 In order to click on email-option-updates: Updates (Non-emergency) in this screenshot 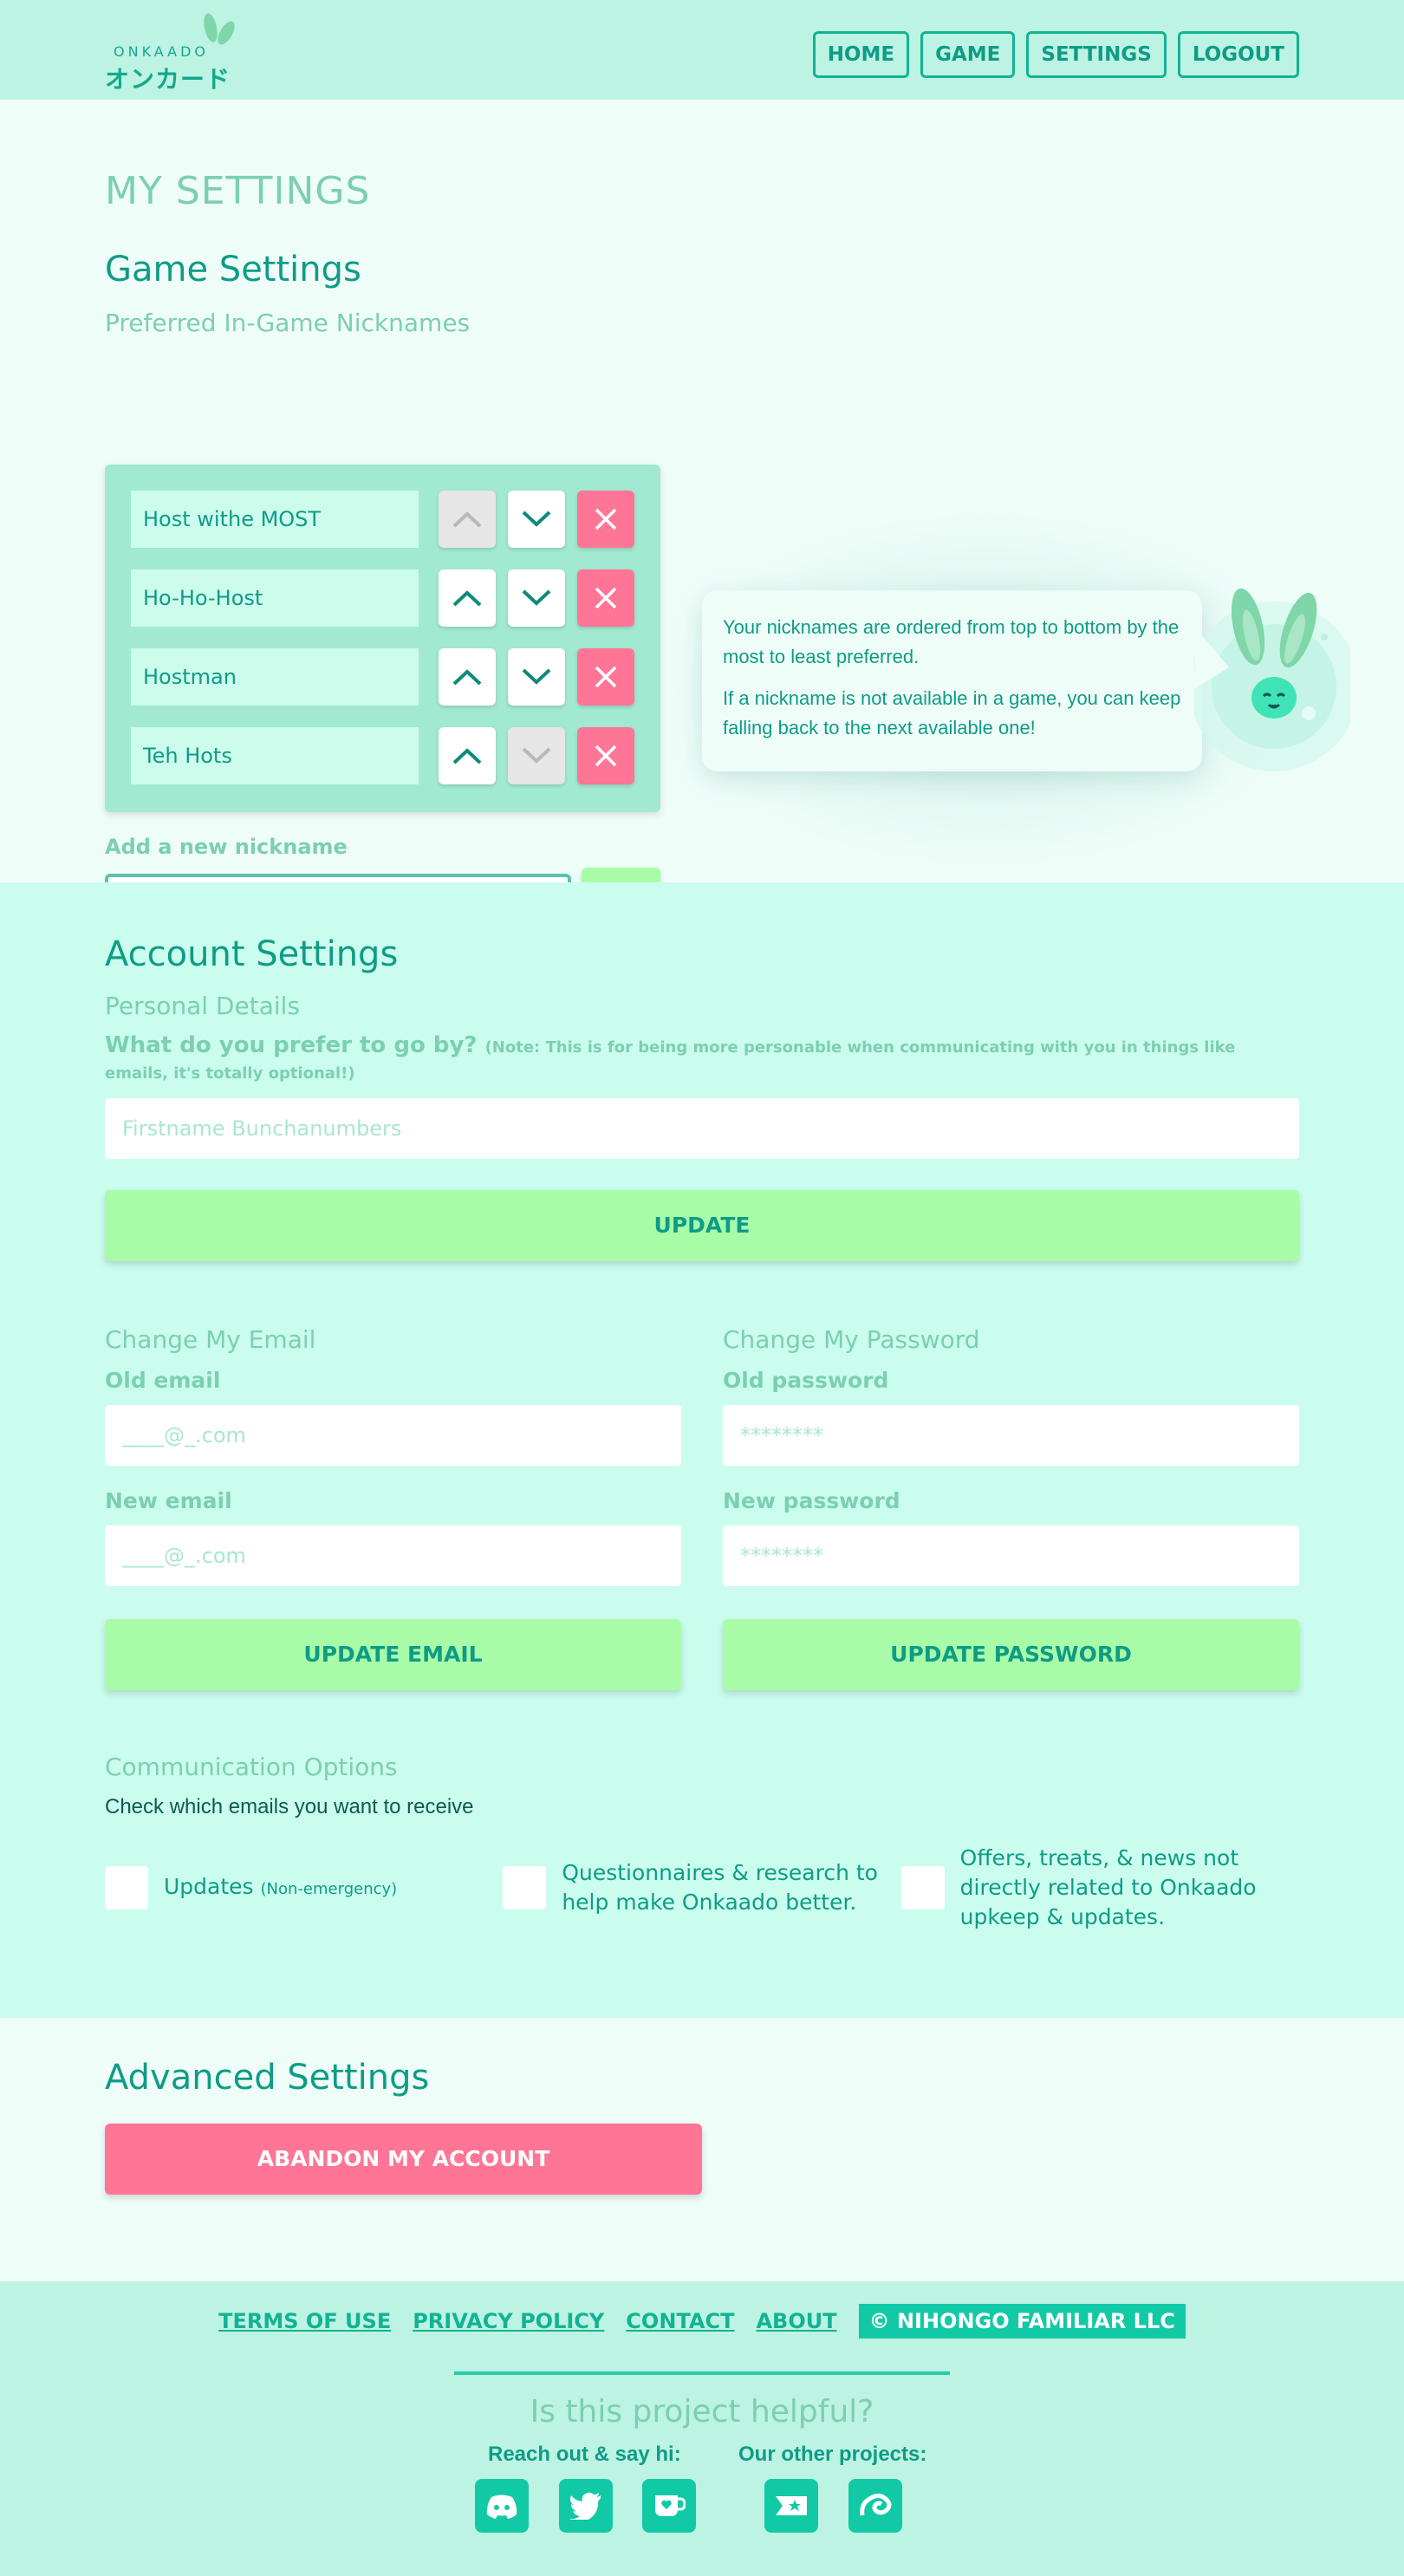, I will do `click(304, 1888)`.